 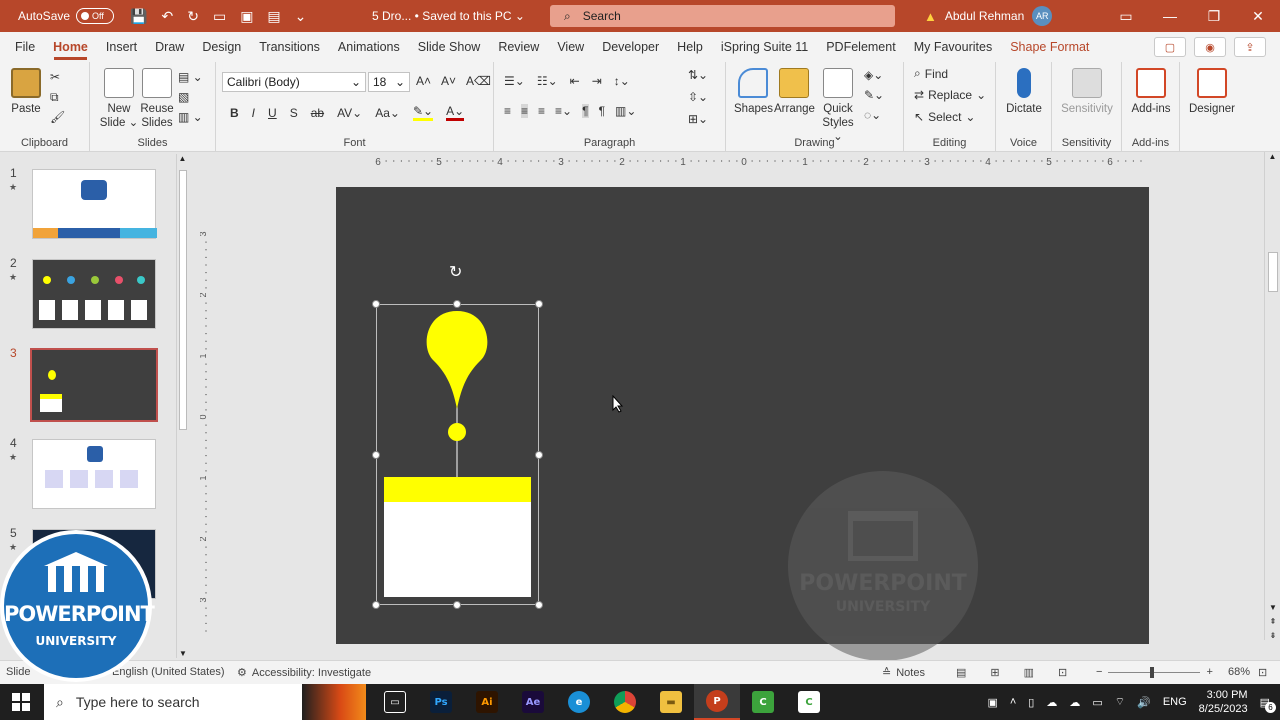 I want to click on comments-icon: ▢, so click(x=1170, y=47).